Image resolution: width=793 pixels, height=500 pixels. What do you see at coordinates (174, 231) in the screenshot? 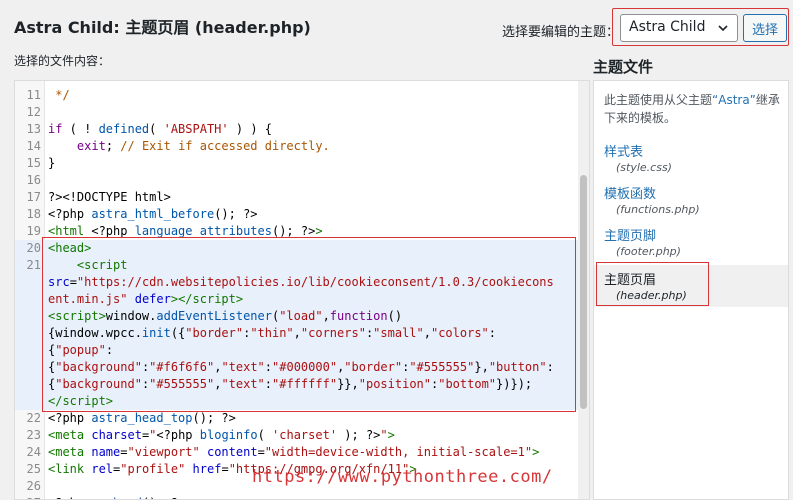
I see `code-line: 19 <html <?php language_attributes(); ?>>` at bounding box center [174, 231].